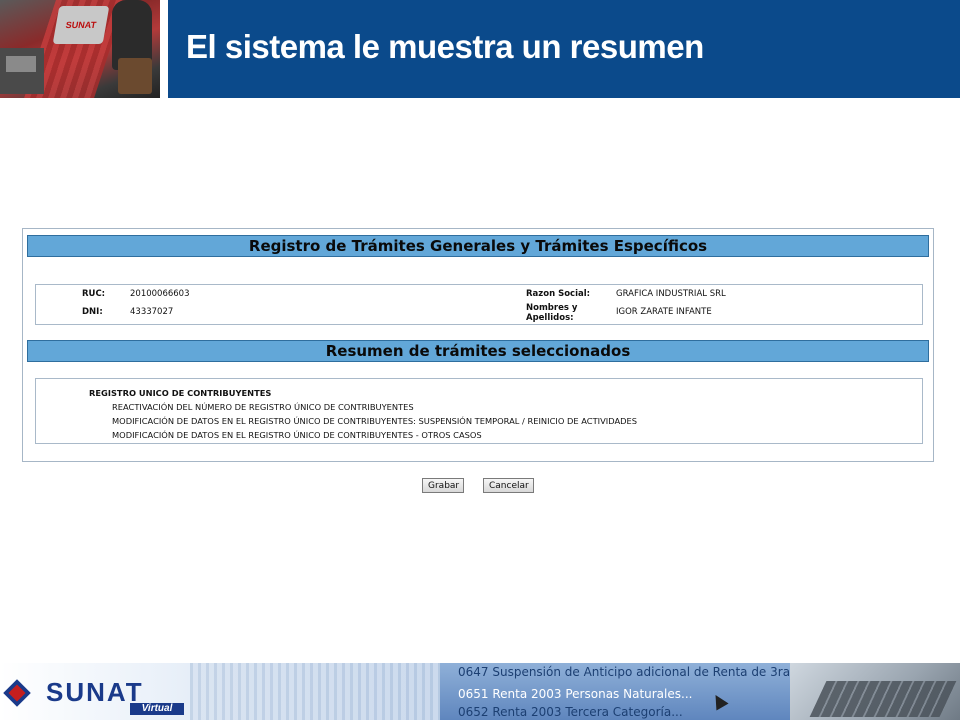  I want to click on razon-social-label: Razon Social:, so click(558, 294).